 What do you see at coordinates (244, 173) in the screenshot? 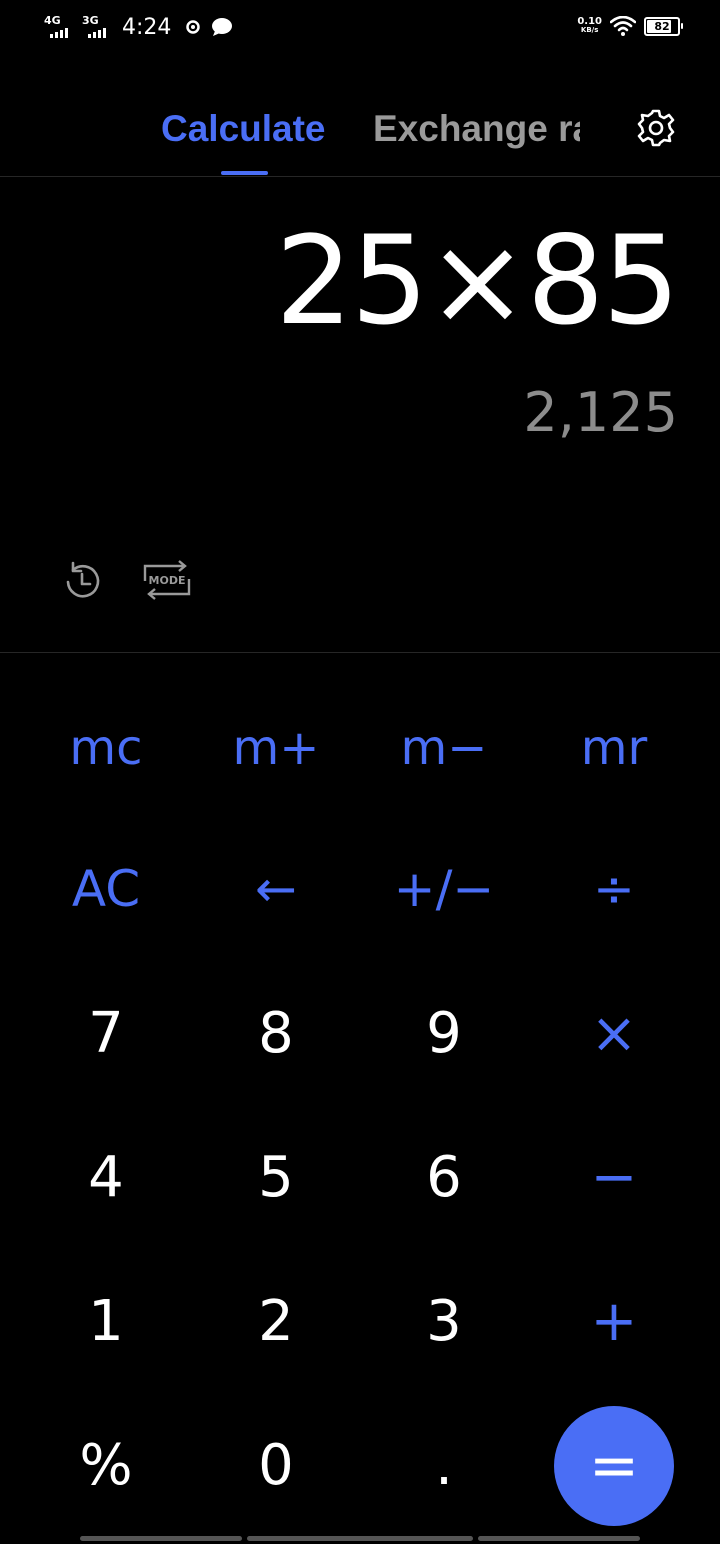
I see `active-tab-indicator` at bounding box center [244, 173].